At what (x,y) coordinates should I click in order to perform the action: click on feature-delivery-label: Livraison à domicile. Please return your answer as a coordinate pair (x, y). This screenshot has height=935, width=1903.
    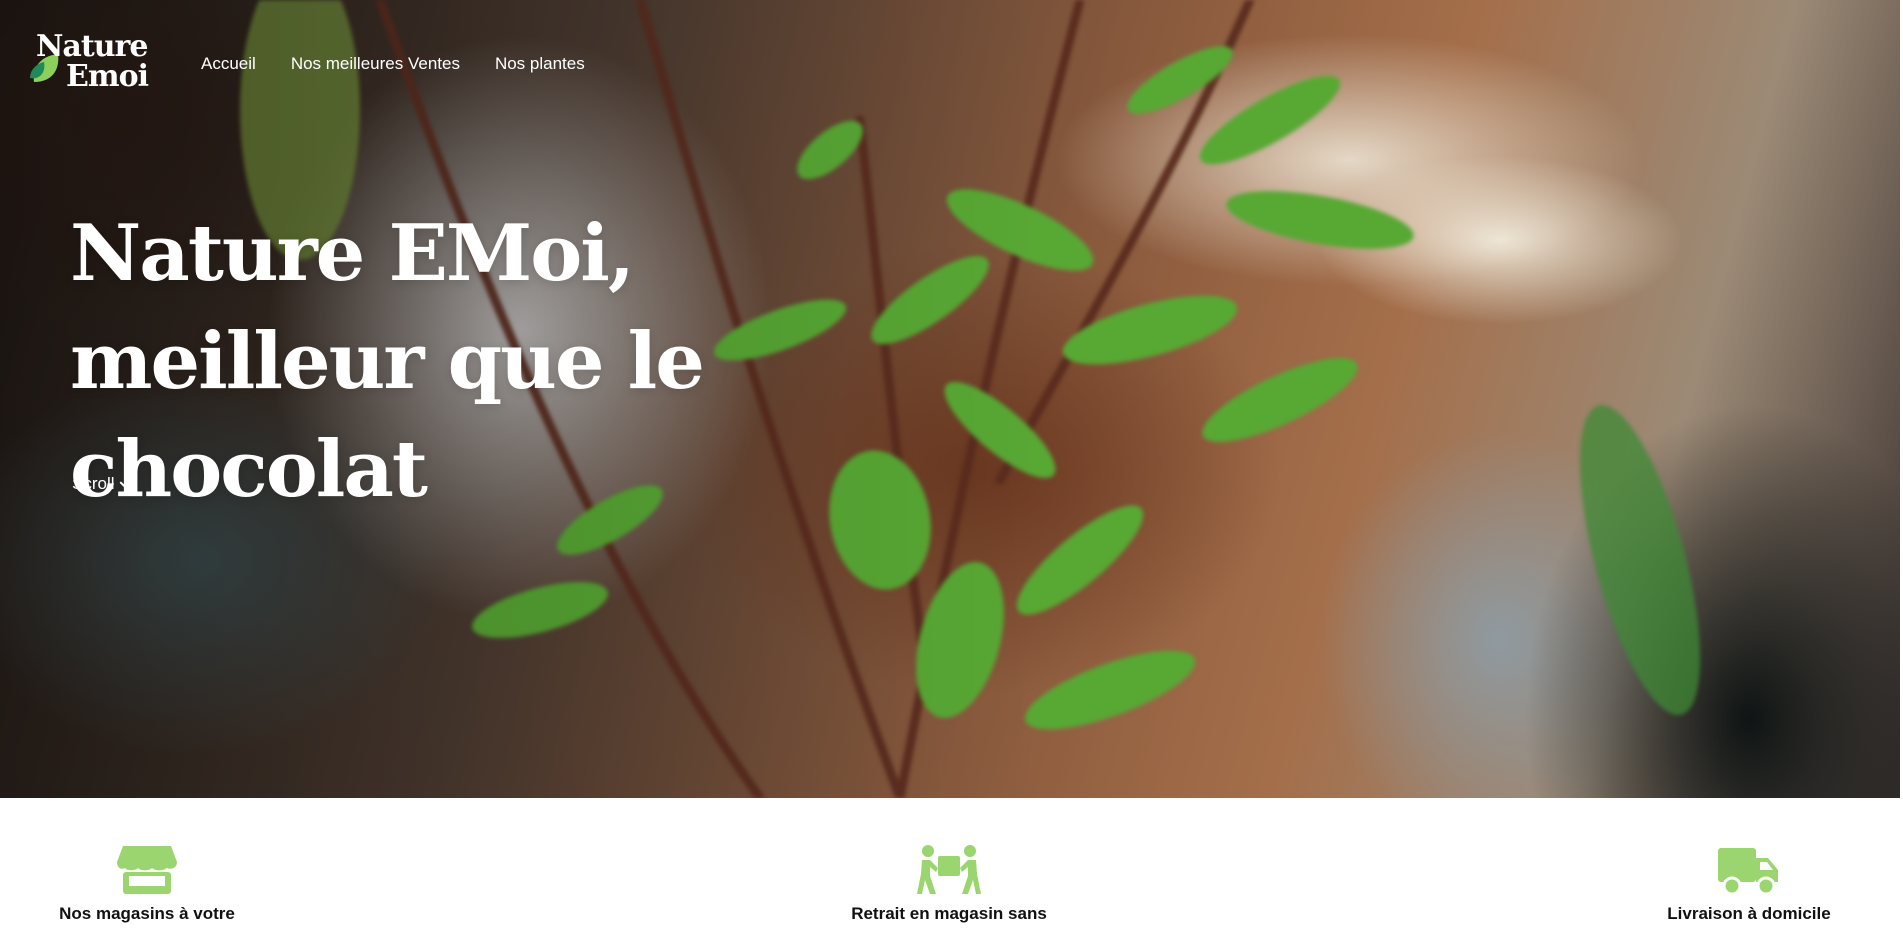
    Looking at the image, I should click on (1749, 913).